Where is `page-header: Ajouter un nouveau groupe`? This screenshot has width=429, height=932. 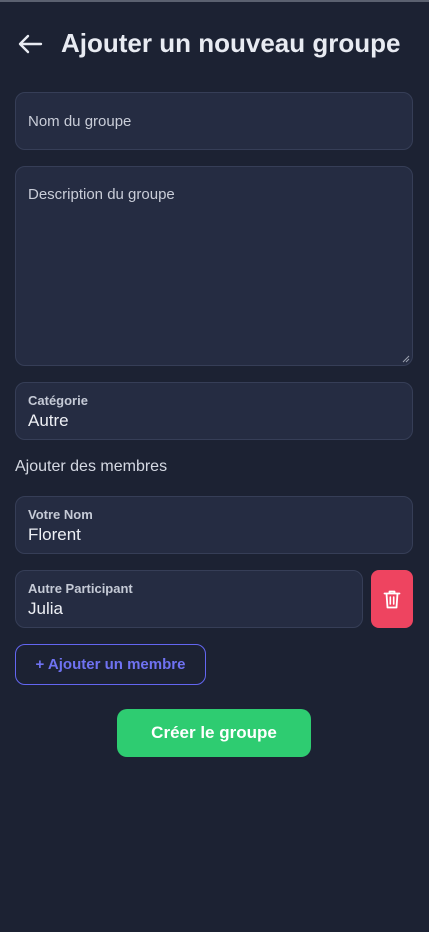 page-header: Ajouter un nouveau groupe is located at coordinates (214, 44).